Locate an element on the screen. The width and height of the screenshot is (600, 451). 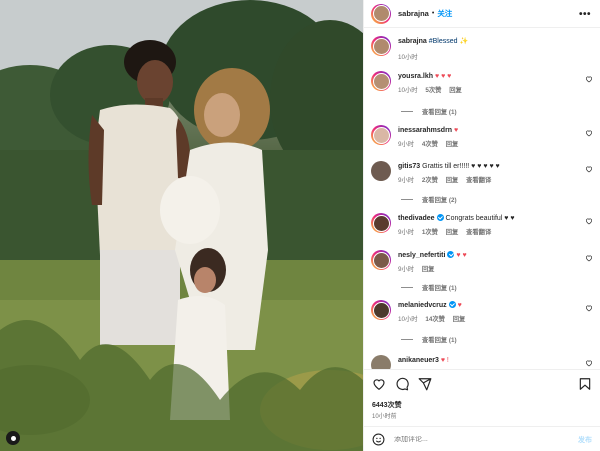
author-avatar is located at coordinates (381, 13).